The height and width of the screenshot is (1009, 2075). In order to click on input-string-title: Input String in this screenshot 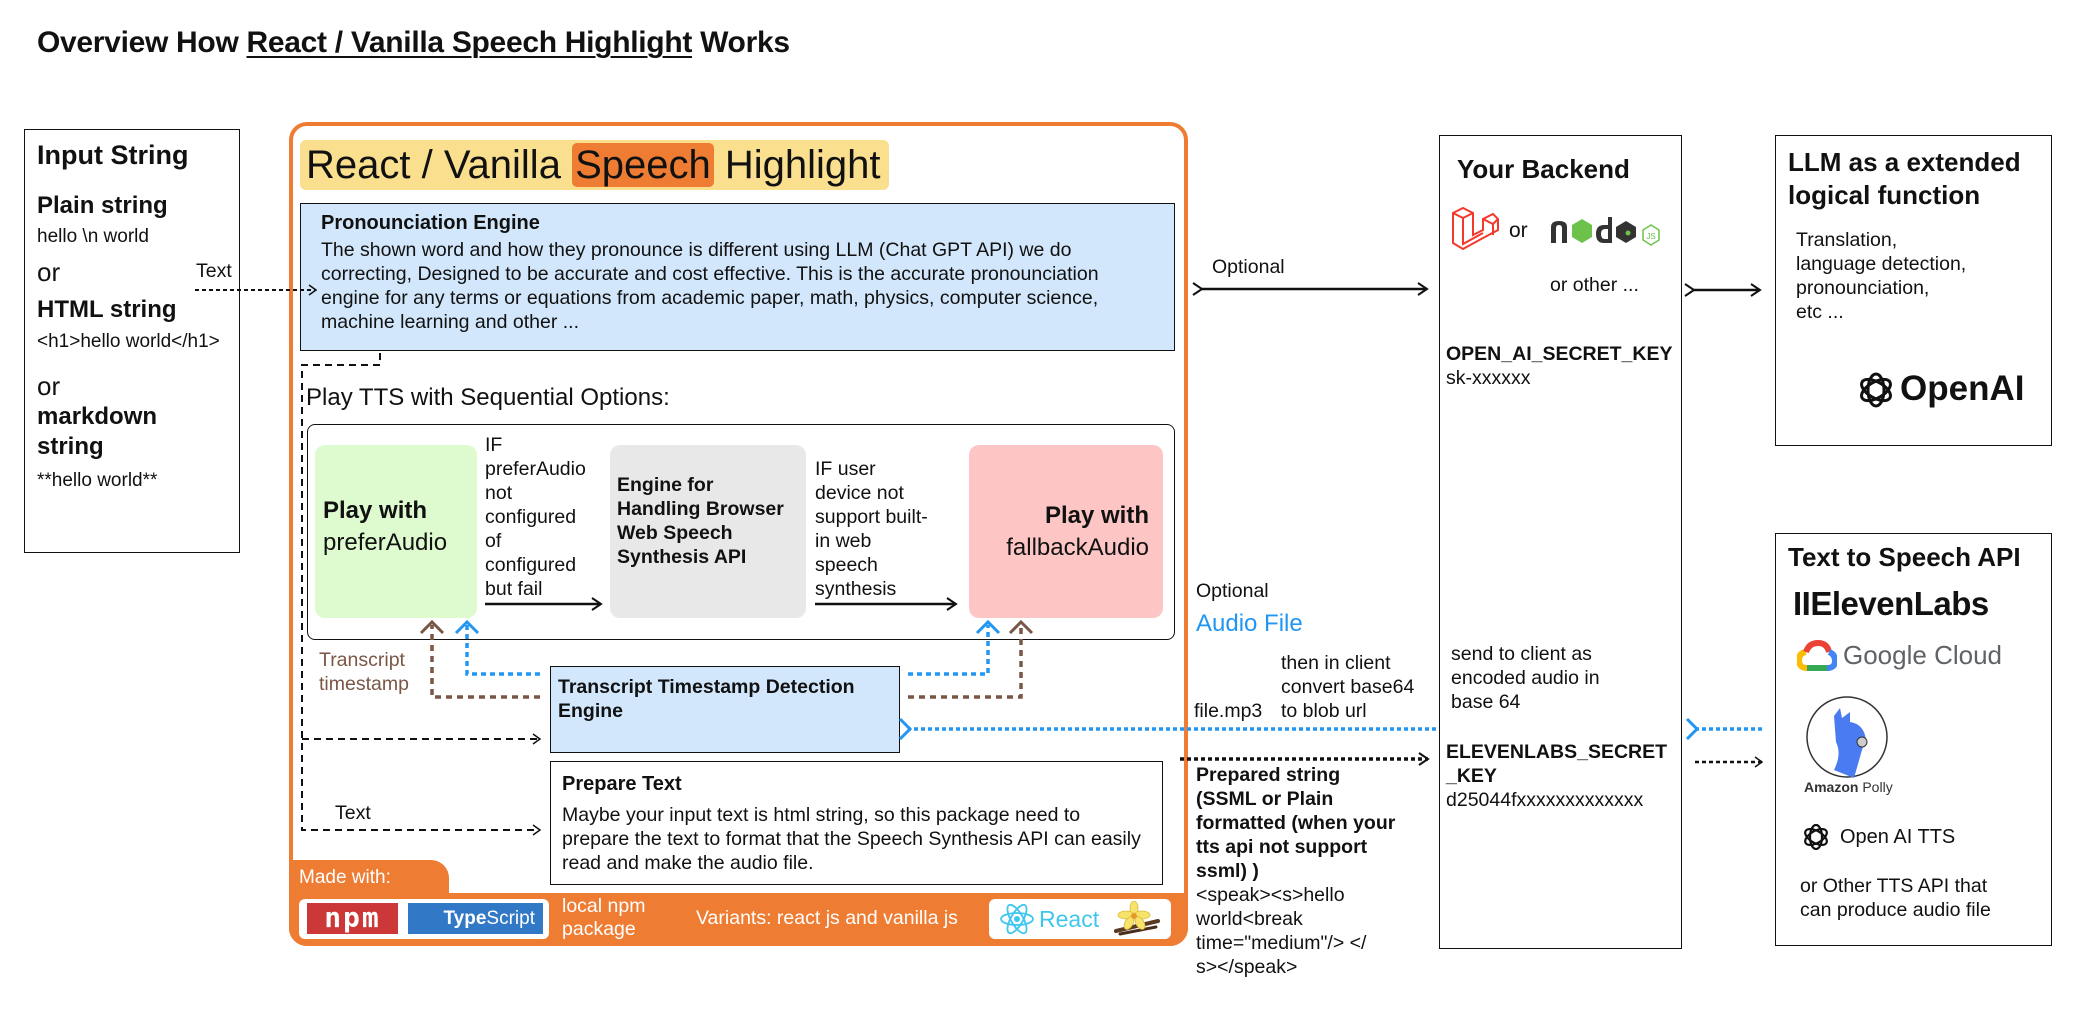, I will do `click(113, 155)`.